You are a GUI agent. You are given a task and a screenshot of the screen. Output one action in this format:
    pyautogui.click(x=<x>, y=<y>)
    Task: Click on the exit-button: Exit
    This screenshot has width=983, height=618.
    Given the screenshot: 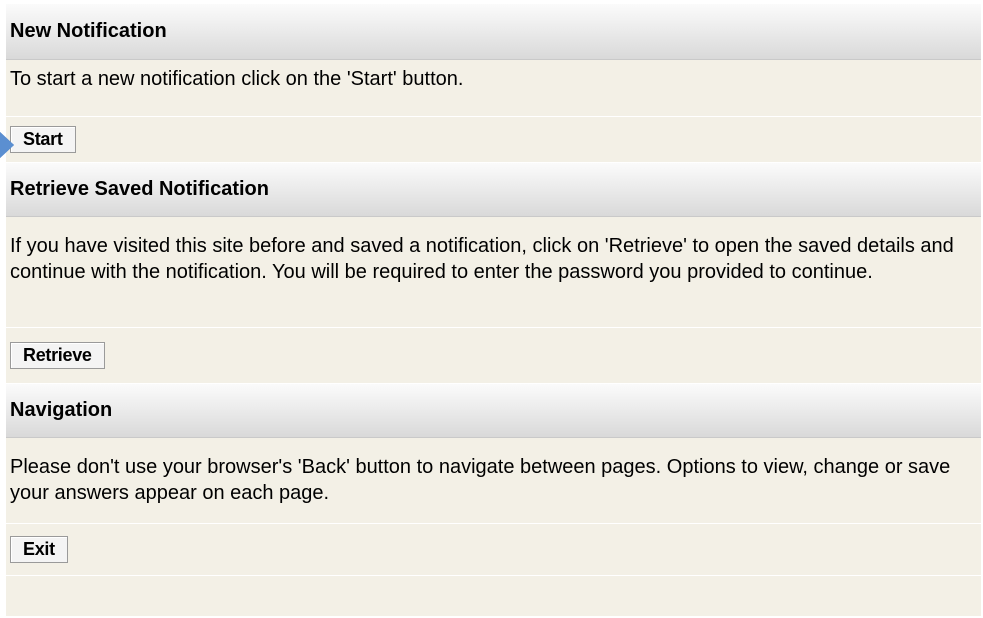 What is the action you would take?
    pyautogui.click(x=39, y=549)
    